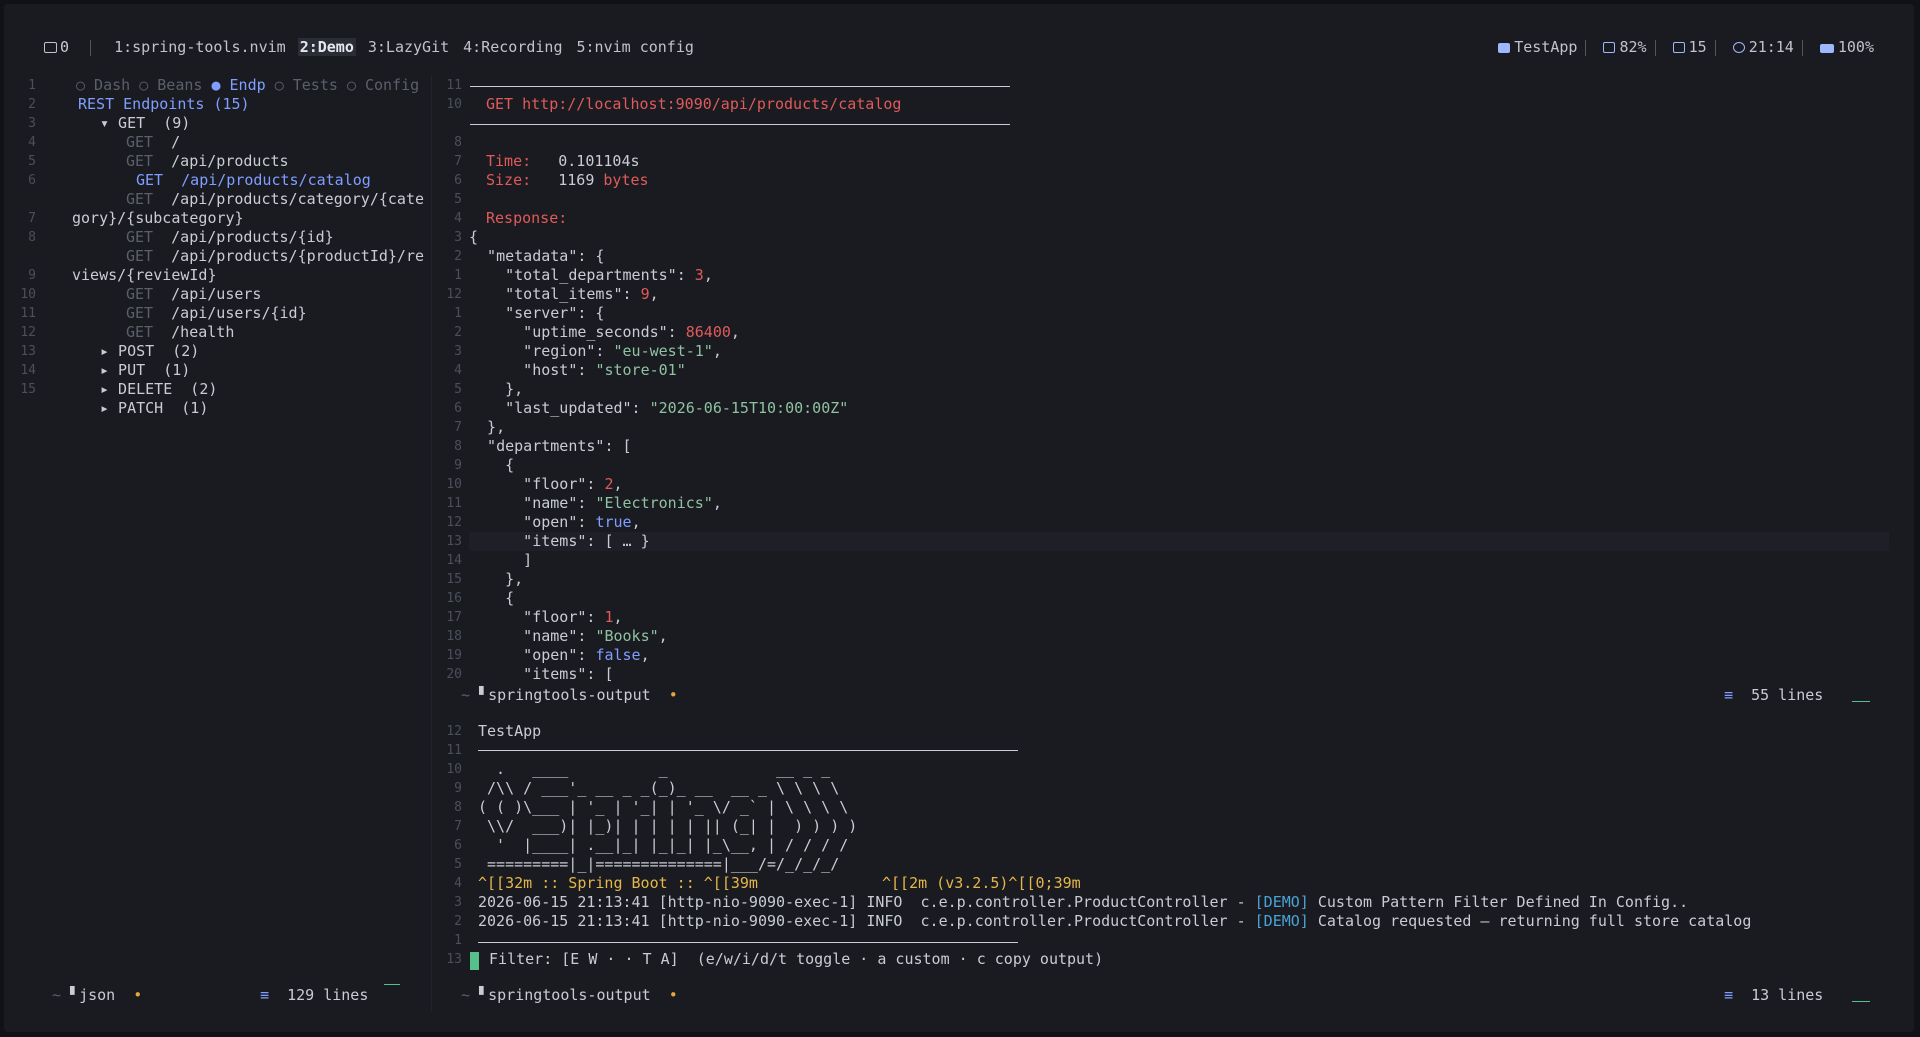 This screenshot has height=1037, width=1920. What do you see at coordinates (609, 484) in the screenshot?
I see `json-token: 2` at bounding box center [609, 484].